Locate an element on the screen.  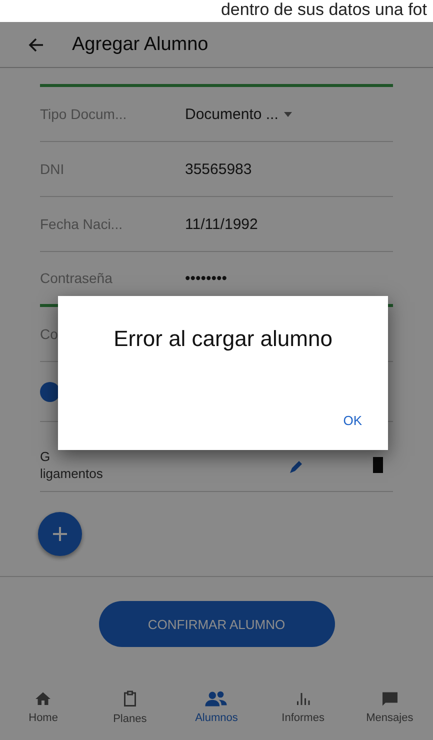
back-arrow-icon is located at coordinates (36, 44).